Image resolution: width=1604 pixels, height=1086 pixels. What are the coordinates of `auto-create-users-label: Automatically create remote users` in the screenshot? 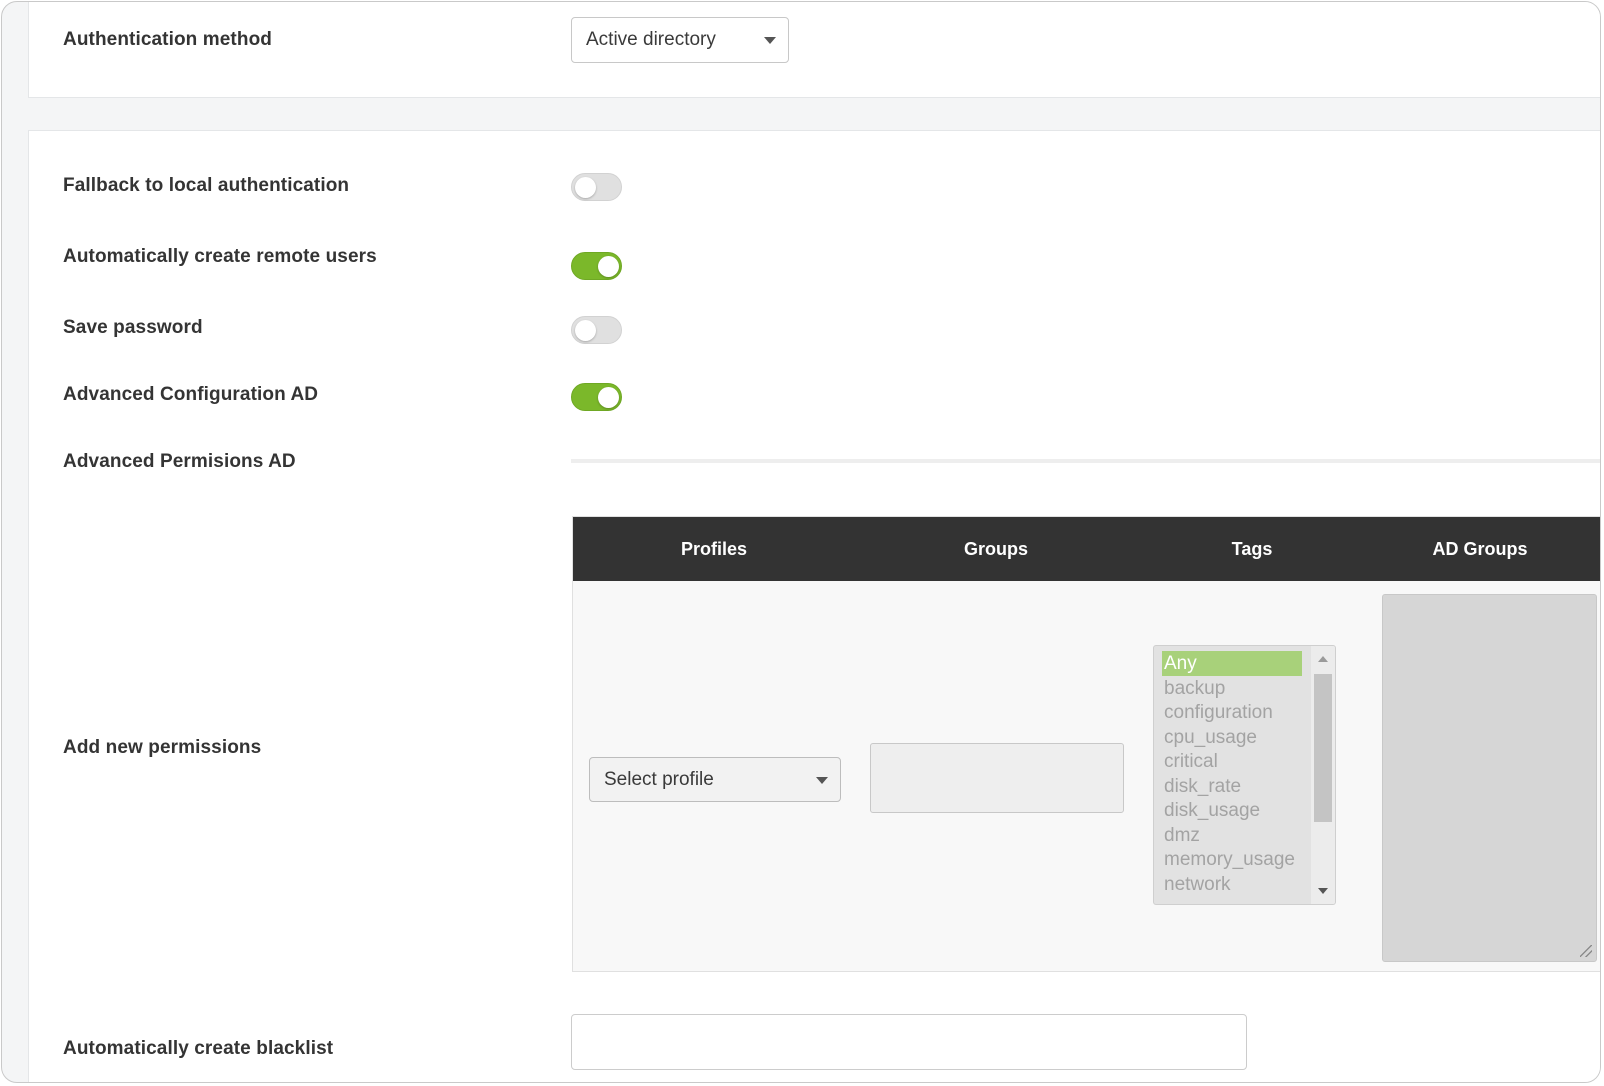 It's located at (220, 256).